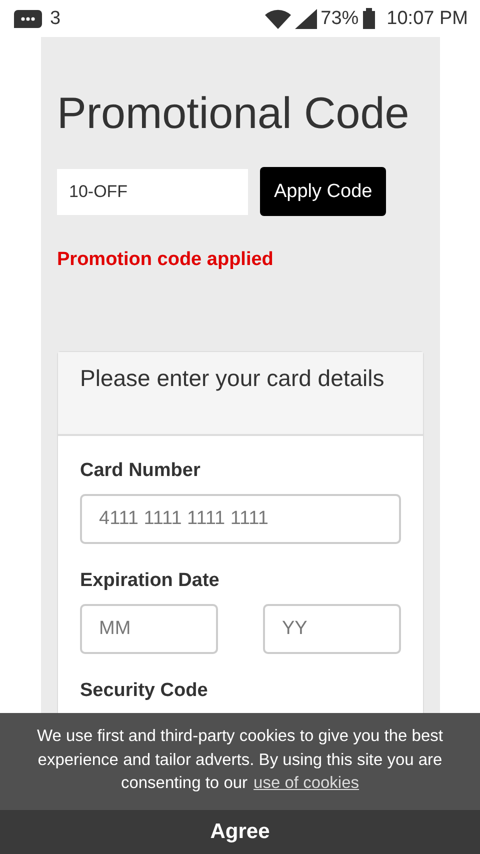 Image resolution: width=480 pixels, height=854 pixels. What do you see at coordinates (240, 519) in the screenshot?
I see `card-number-field: 4111 1111 1111 1111` at bounding box center [240, 519].